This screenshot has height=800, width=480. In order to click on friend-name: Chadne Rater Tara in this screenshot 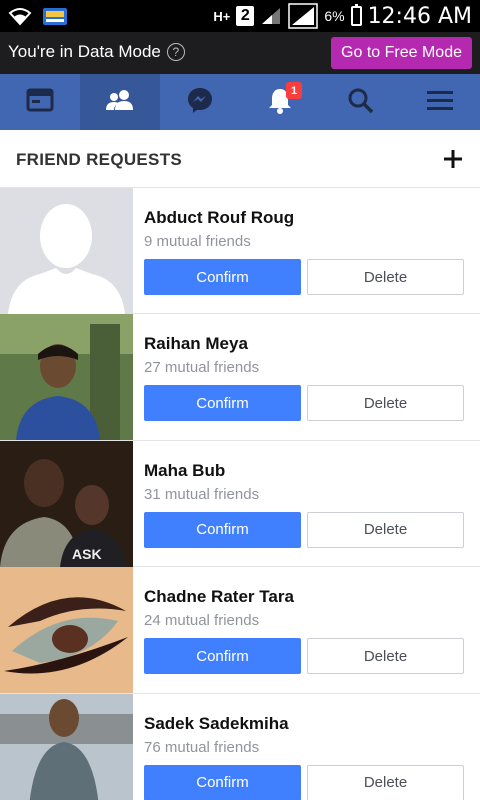, I will do `click(219, 597)`.